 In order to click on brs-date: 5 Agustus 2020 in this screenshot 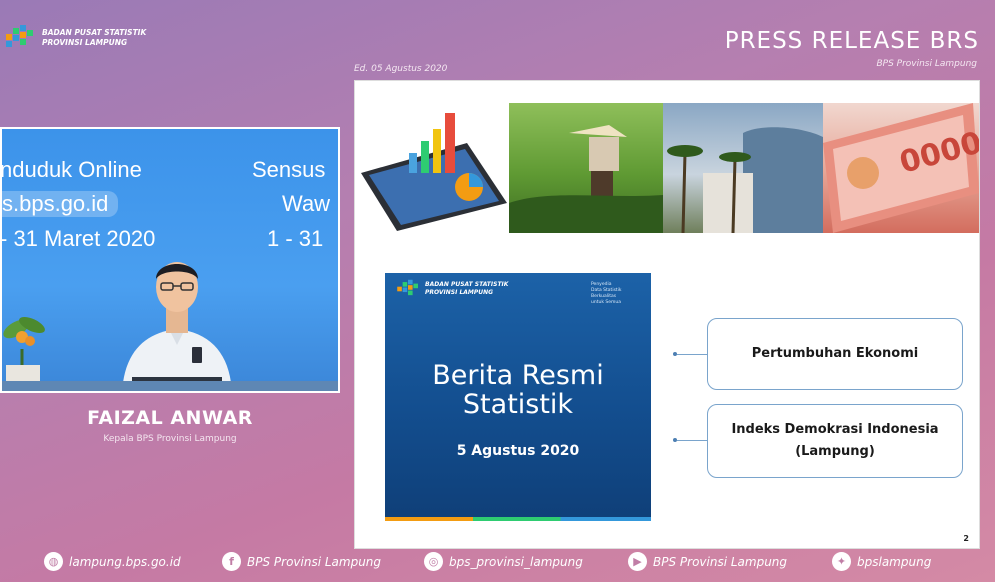, I will do `click(518, 451)`.